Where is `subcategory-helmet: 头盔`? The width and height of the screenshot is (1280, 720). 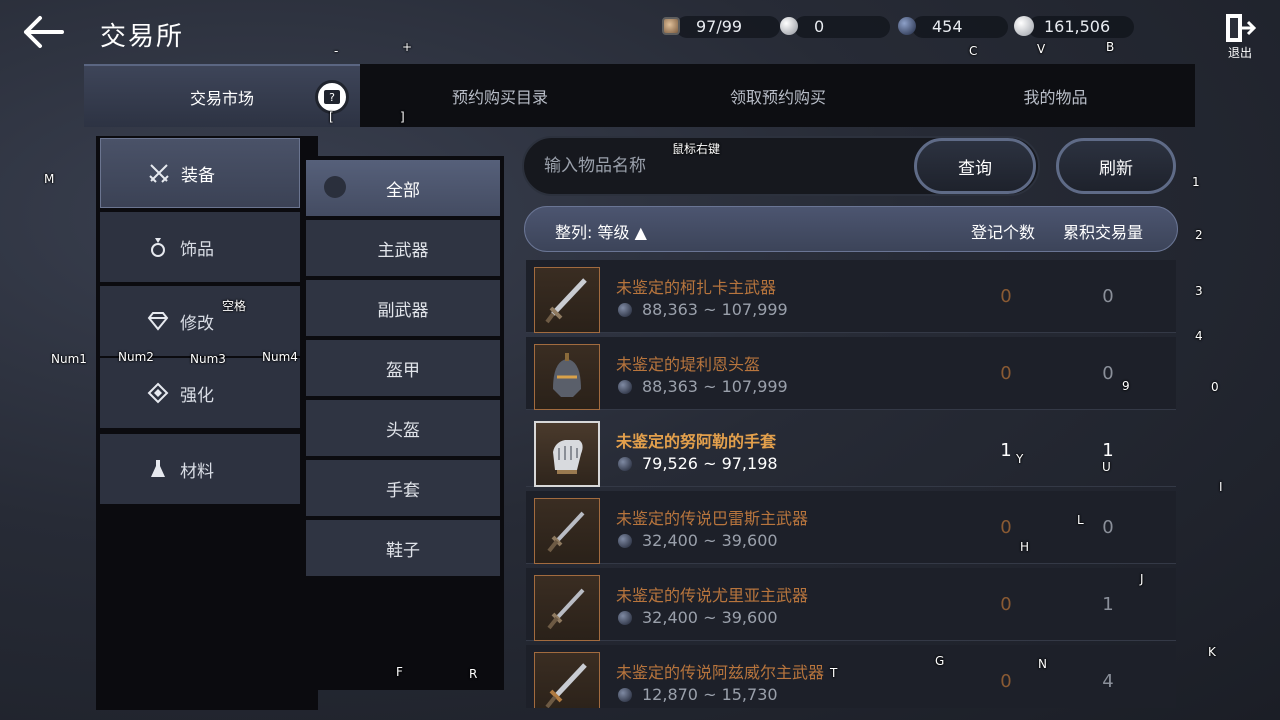 subcategory-helmet: 头盔 is located at coordinates (403, 428).